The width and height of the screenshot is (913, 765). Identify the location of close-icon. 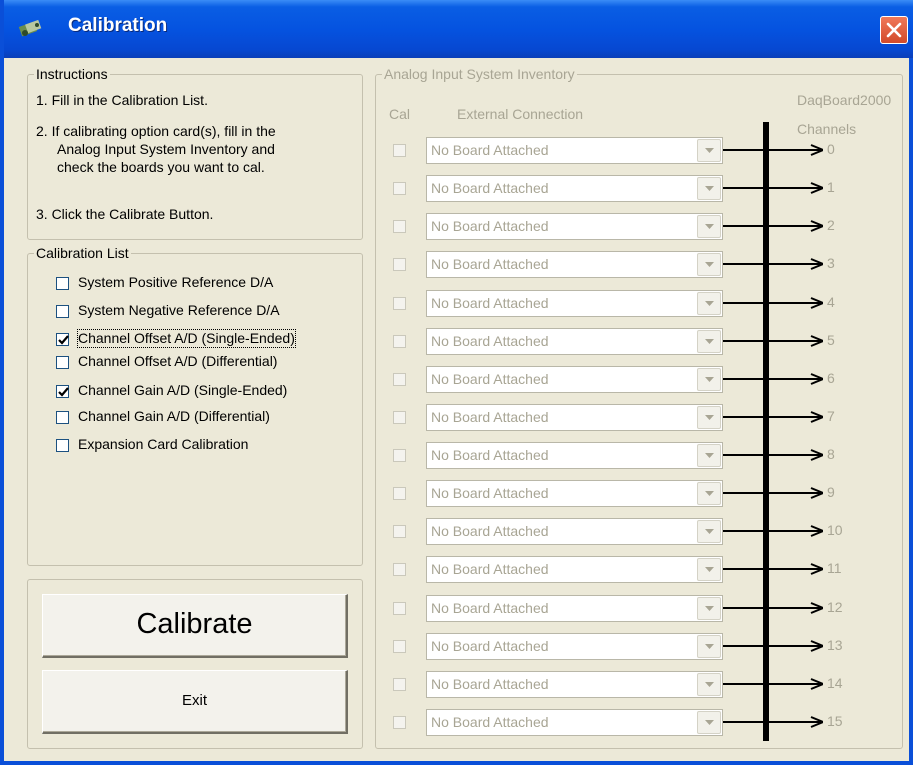
(894, 30).